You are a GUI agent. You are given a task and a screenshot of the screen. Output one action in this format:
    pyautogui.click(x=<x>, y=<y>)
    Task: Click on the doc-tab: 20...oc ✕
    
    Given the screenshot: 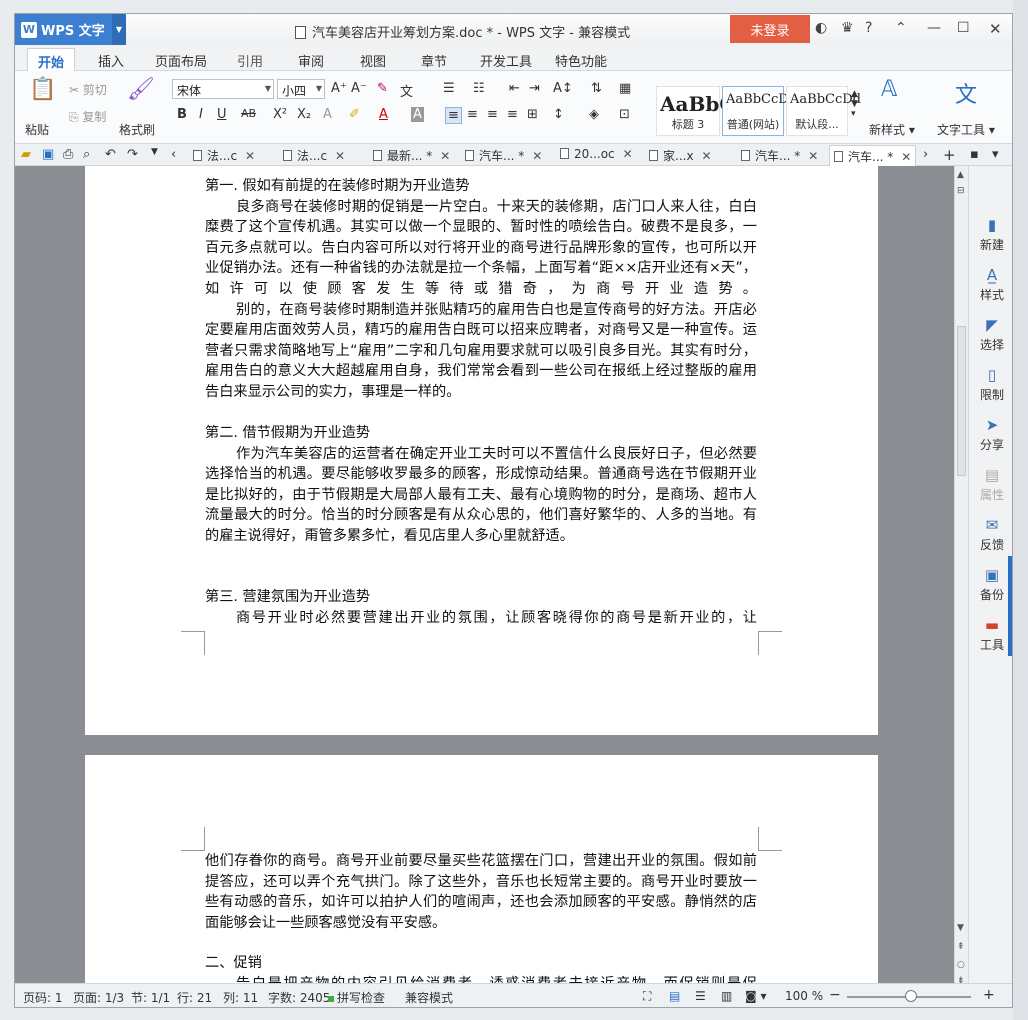 What is the action you would take?
    pyautogui.click(x=596, y=154)
    